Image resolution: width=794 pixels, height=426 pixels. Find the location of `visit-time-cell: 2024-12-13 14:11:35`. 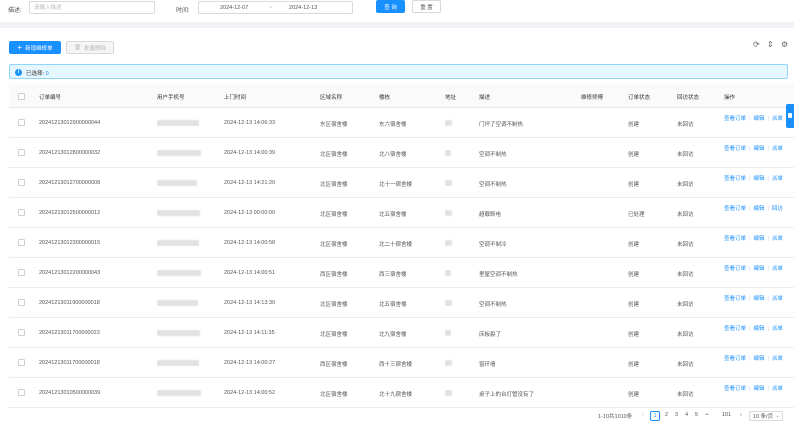

visit-time-cell: 2024-12-13 14:11:35 is located at coordinates (249, 333).